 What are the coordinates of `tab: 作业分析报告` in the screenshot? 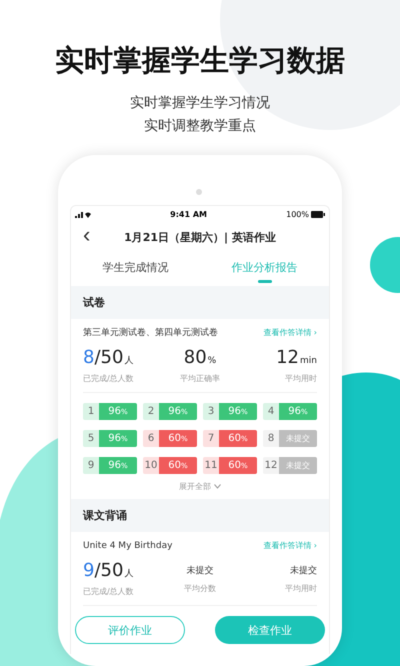 It's located at (264, 269).